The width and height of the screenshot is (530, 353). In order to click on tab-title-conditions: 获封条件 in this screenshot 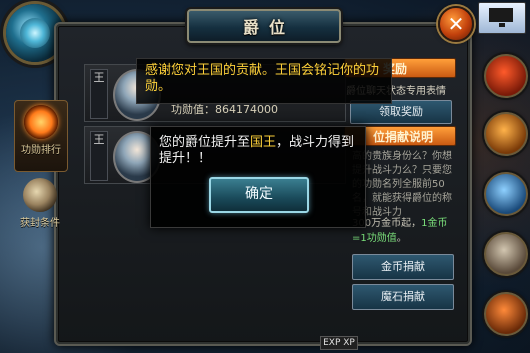, I will do `click(40, 209)`.